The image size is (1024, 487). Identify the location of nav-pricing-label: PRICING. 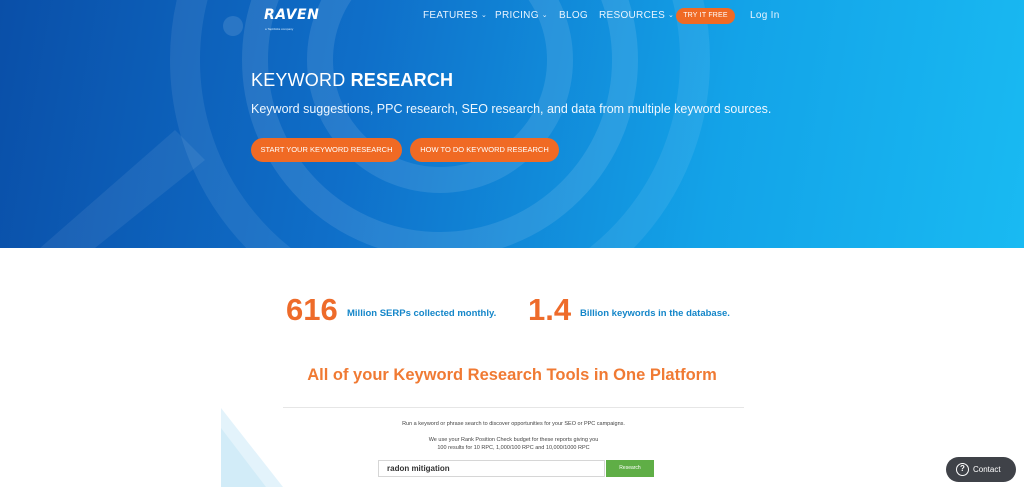
(517, 15).